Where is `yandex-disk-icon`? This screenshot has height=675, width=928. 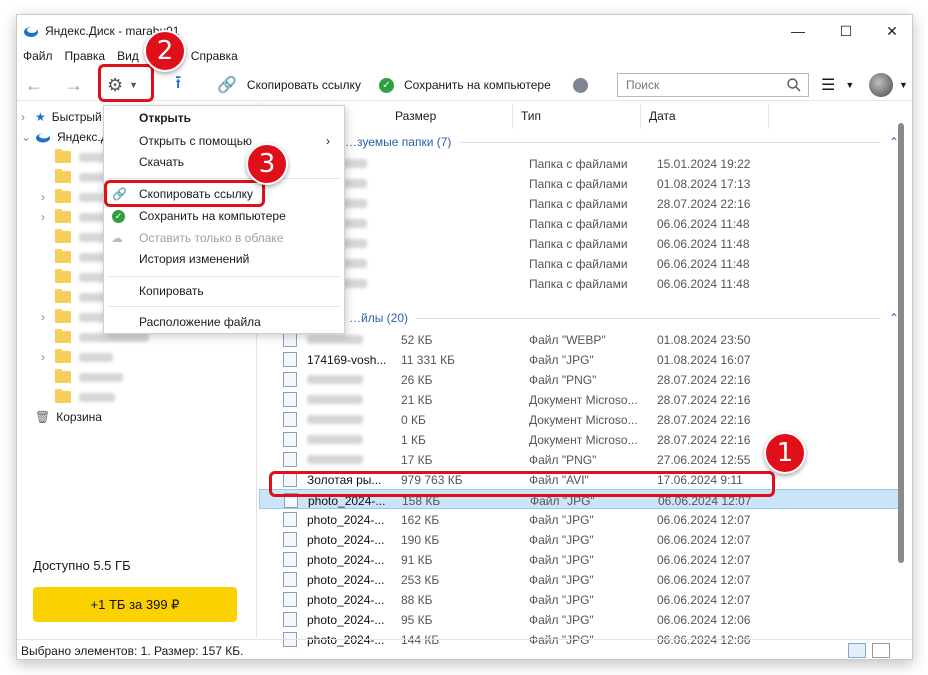
yandex-disk-icon is located at coordinates (43, 138).